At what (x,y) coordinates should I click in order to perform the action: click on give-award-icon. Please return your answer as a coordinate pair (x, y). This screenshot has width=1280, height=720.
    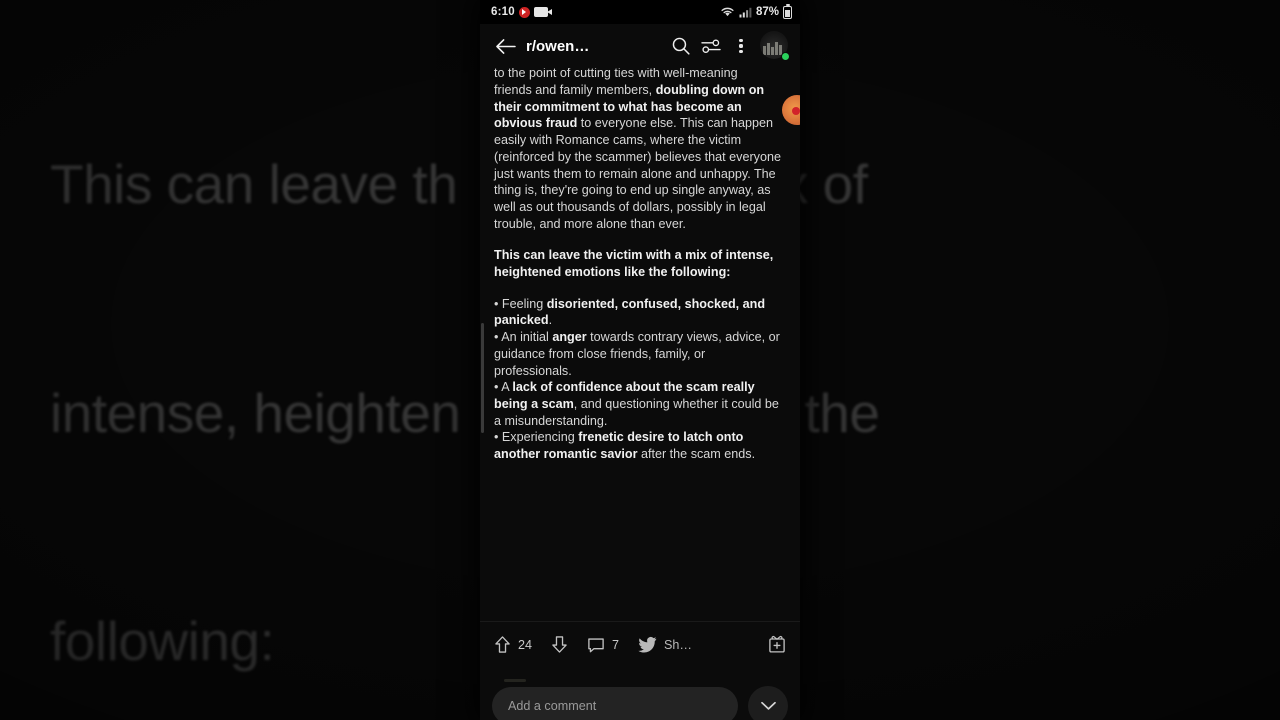
    Looking at the image, I should click on (777, 644).